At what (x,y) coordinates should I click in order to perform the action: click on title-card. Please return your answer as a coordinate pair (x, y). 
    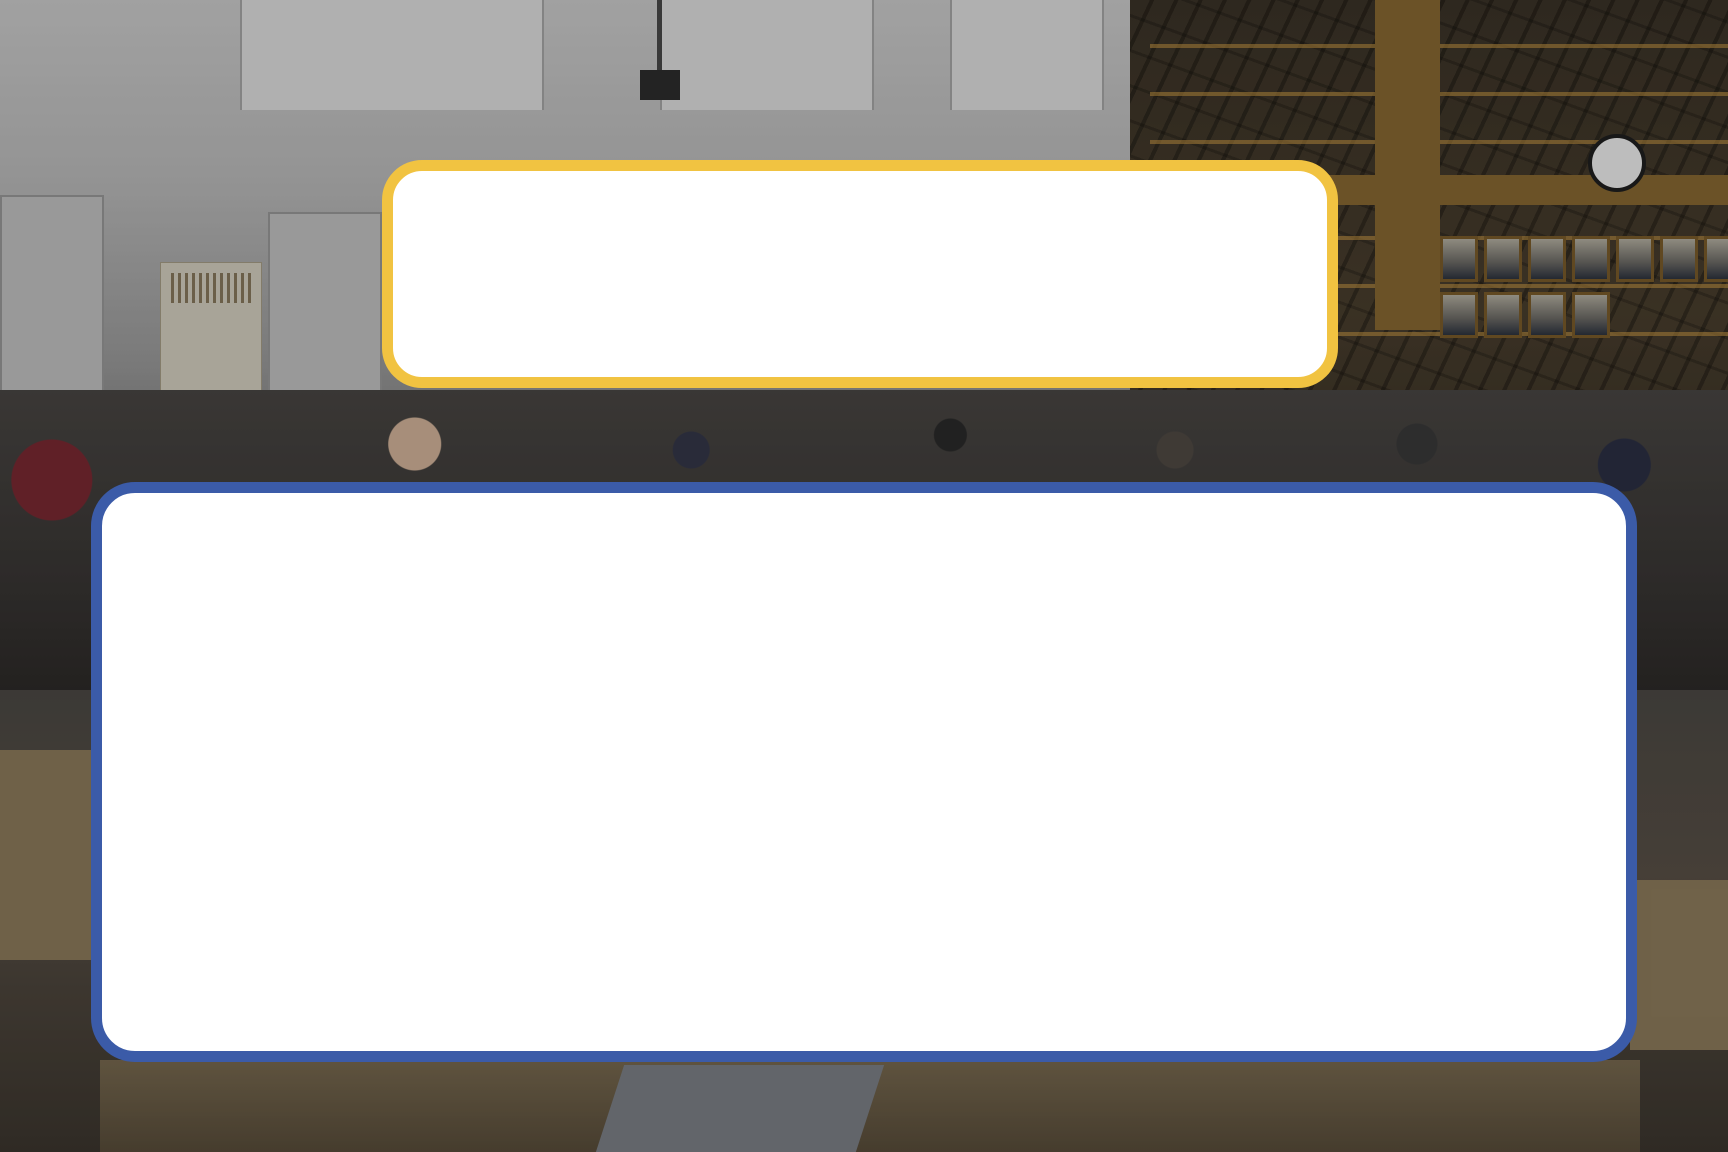
    Looking at the image, I should click on (860, 274).